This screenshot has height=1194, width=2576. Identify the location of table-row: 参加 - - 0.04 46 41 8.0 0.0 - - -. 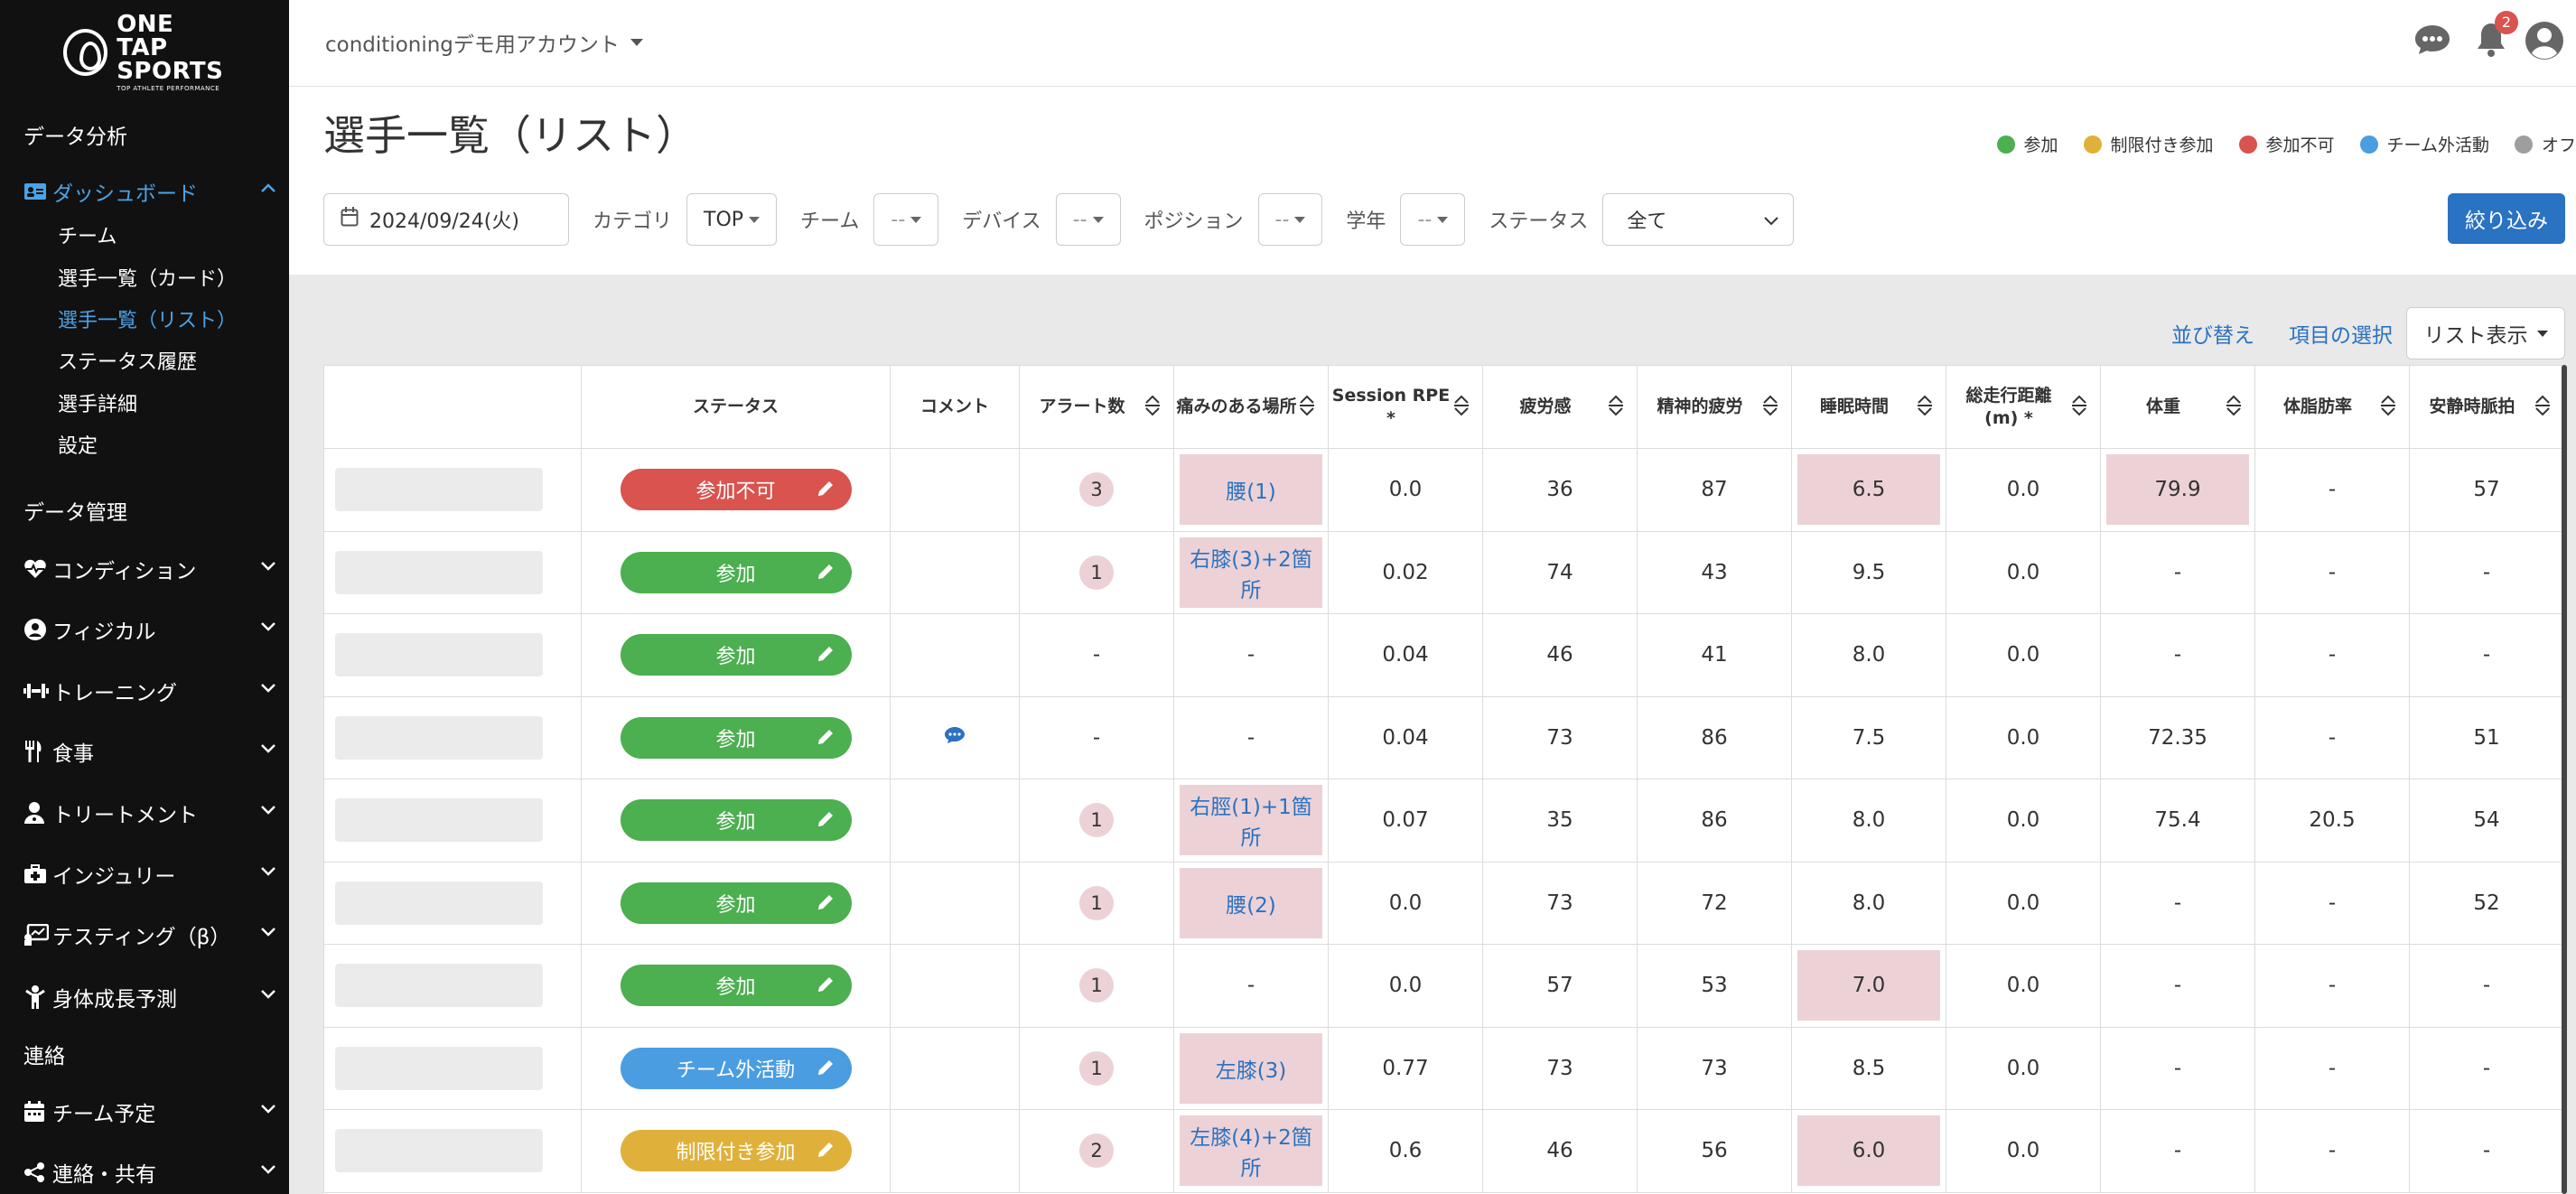
(1443, 655).